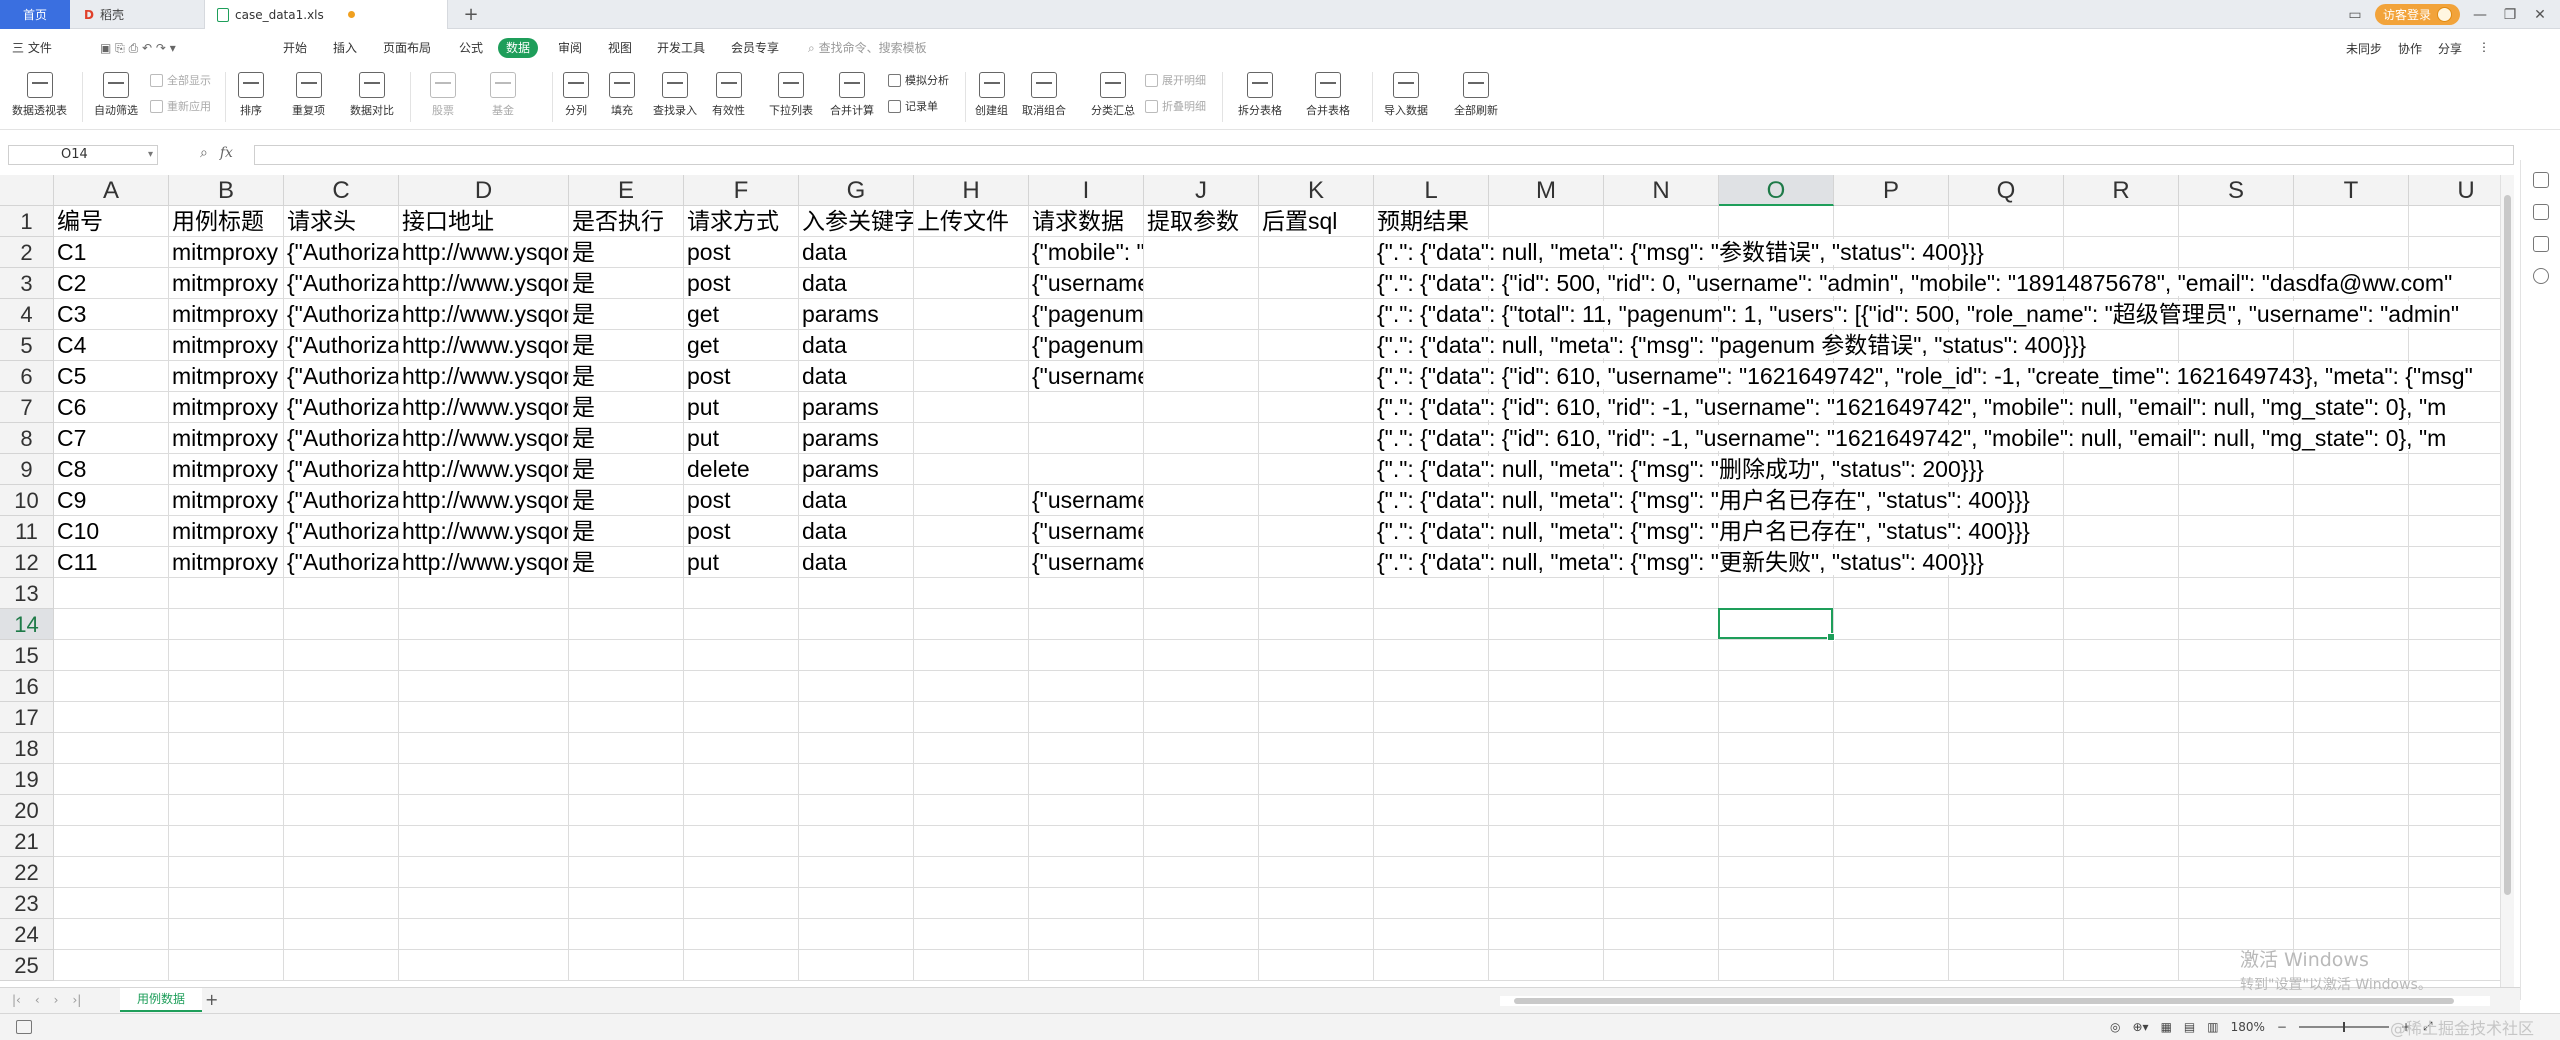 This screenshot has width=2560, height=1040. What do you see at coordinates (27, 562) in the screenshot?
I see `row-header: 12` at bounding box center [27, 562].